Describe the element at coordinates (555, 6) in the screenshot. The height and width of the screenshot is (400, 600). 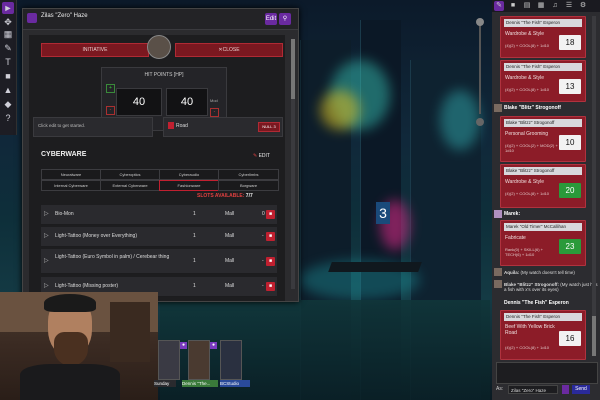
I see `jukebox-tab-icon: ♫` at that location.